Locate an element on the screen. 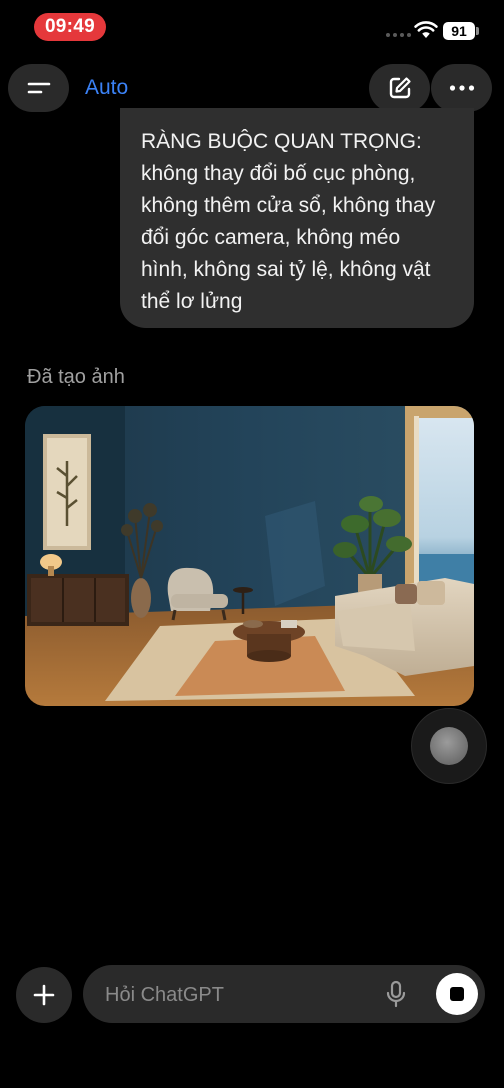 This screenshot has height=1088, width=504. status-bar: 09:49 91 is located at coordinates (252, 28).